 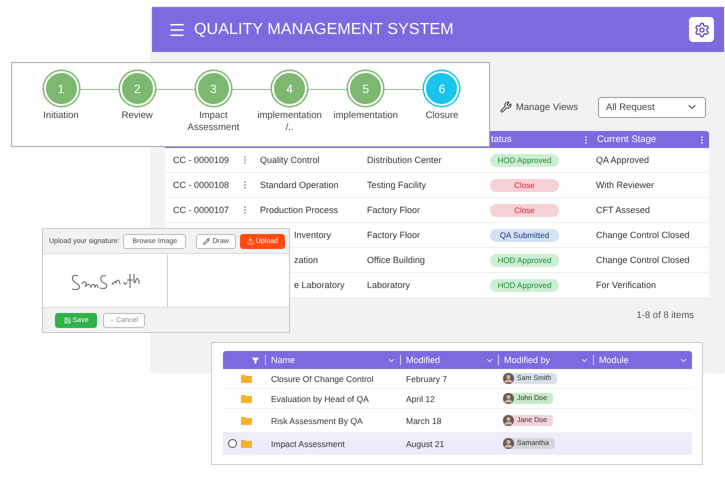 What do you see at coordinates (300, 210) in the screenshot?
I see `table-cell-text: Production Process` at bounding box center [300, 210].